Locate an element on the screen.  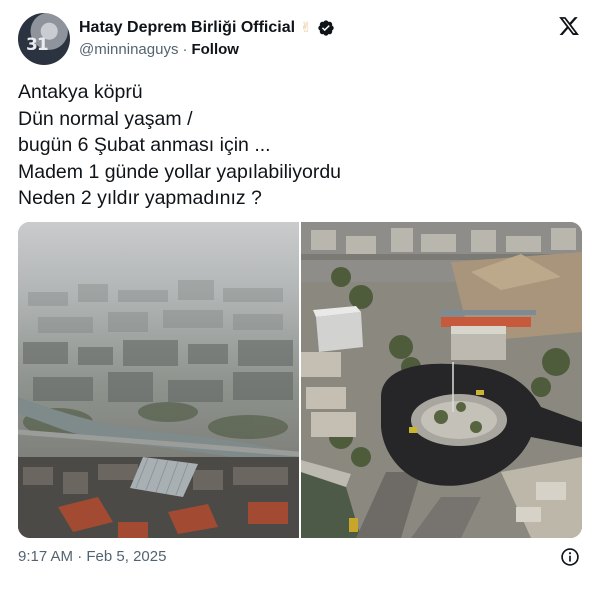
avatar-jersey-number: 31 is located at coordinates (37, 45).